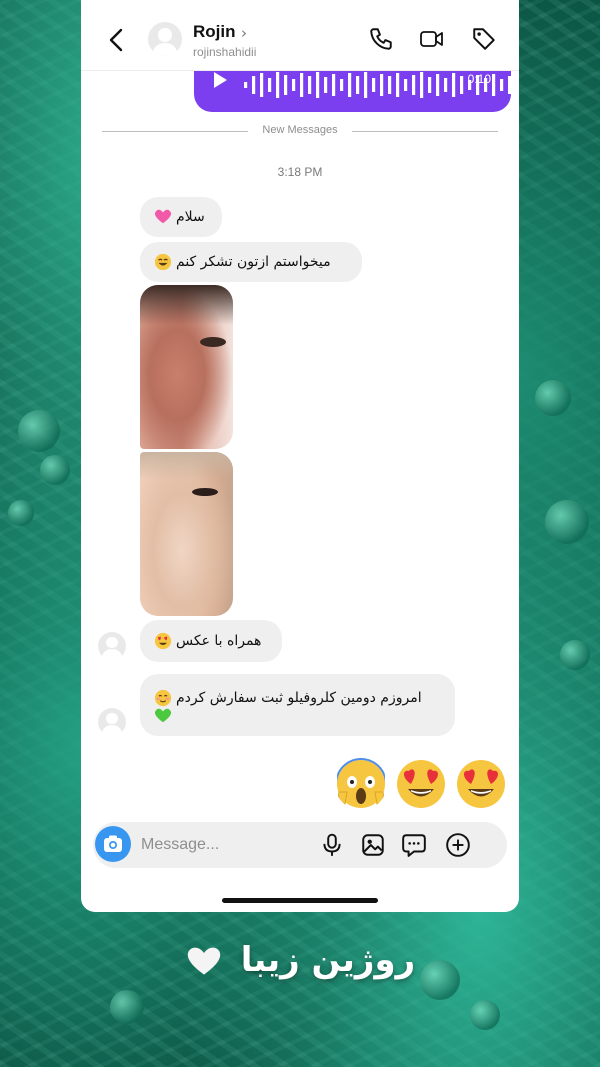  What do you see at coordinates (299, 698) in the screenshot?
I see `message-text: امروزم دومین کلروفیلو ثبت سفارش کردم` at bounding box center [299, 698].